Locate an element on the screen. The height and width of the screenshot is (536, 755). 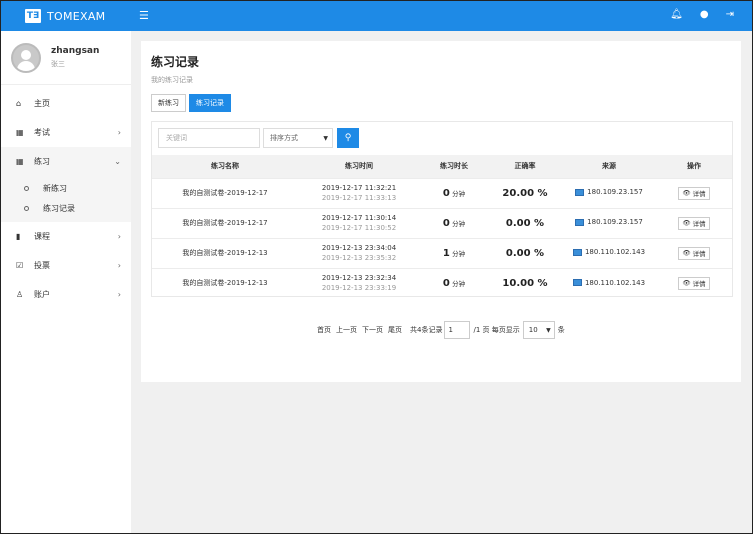
book-icon: ▮ is located at coordinates (18, 236).